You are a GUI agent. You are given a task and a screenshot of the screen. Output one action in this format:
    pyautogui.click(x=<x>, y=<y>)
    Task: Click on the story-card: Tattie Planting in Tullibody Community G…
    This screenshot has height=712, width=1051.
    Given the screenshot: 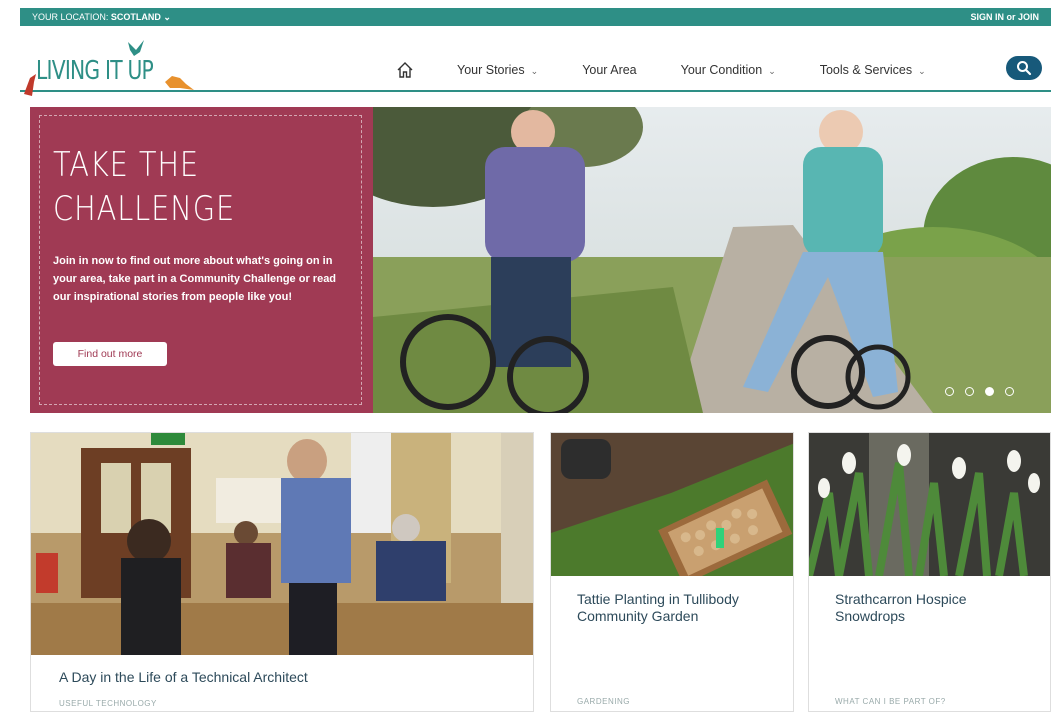 What is the action you would take?
    pyautogui.click(x=672, y=572)
    